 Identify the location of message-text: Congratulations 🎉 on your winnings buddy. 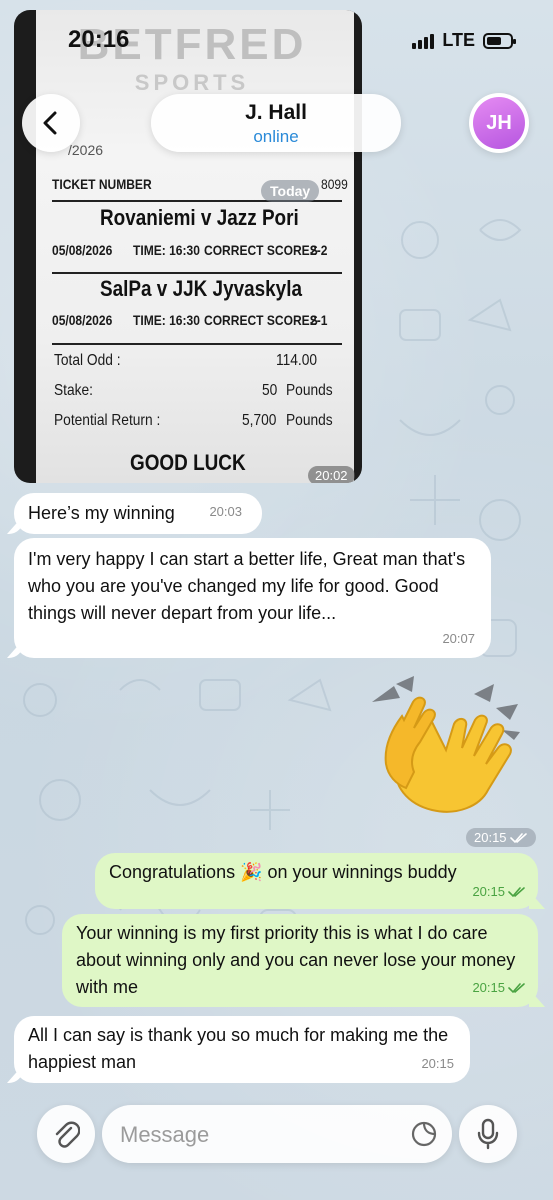
(283, 872).